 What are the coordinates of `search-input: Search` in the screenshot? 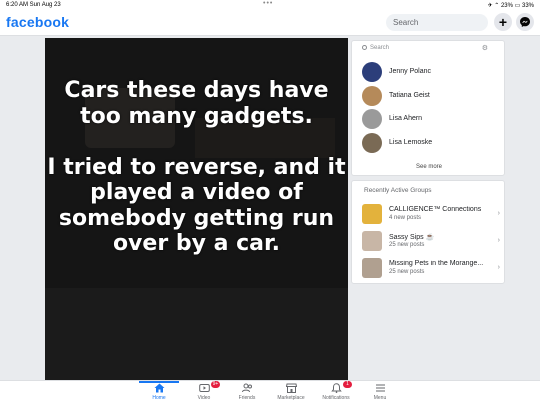 It's located at (437, 22).